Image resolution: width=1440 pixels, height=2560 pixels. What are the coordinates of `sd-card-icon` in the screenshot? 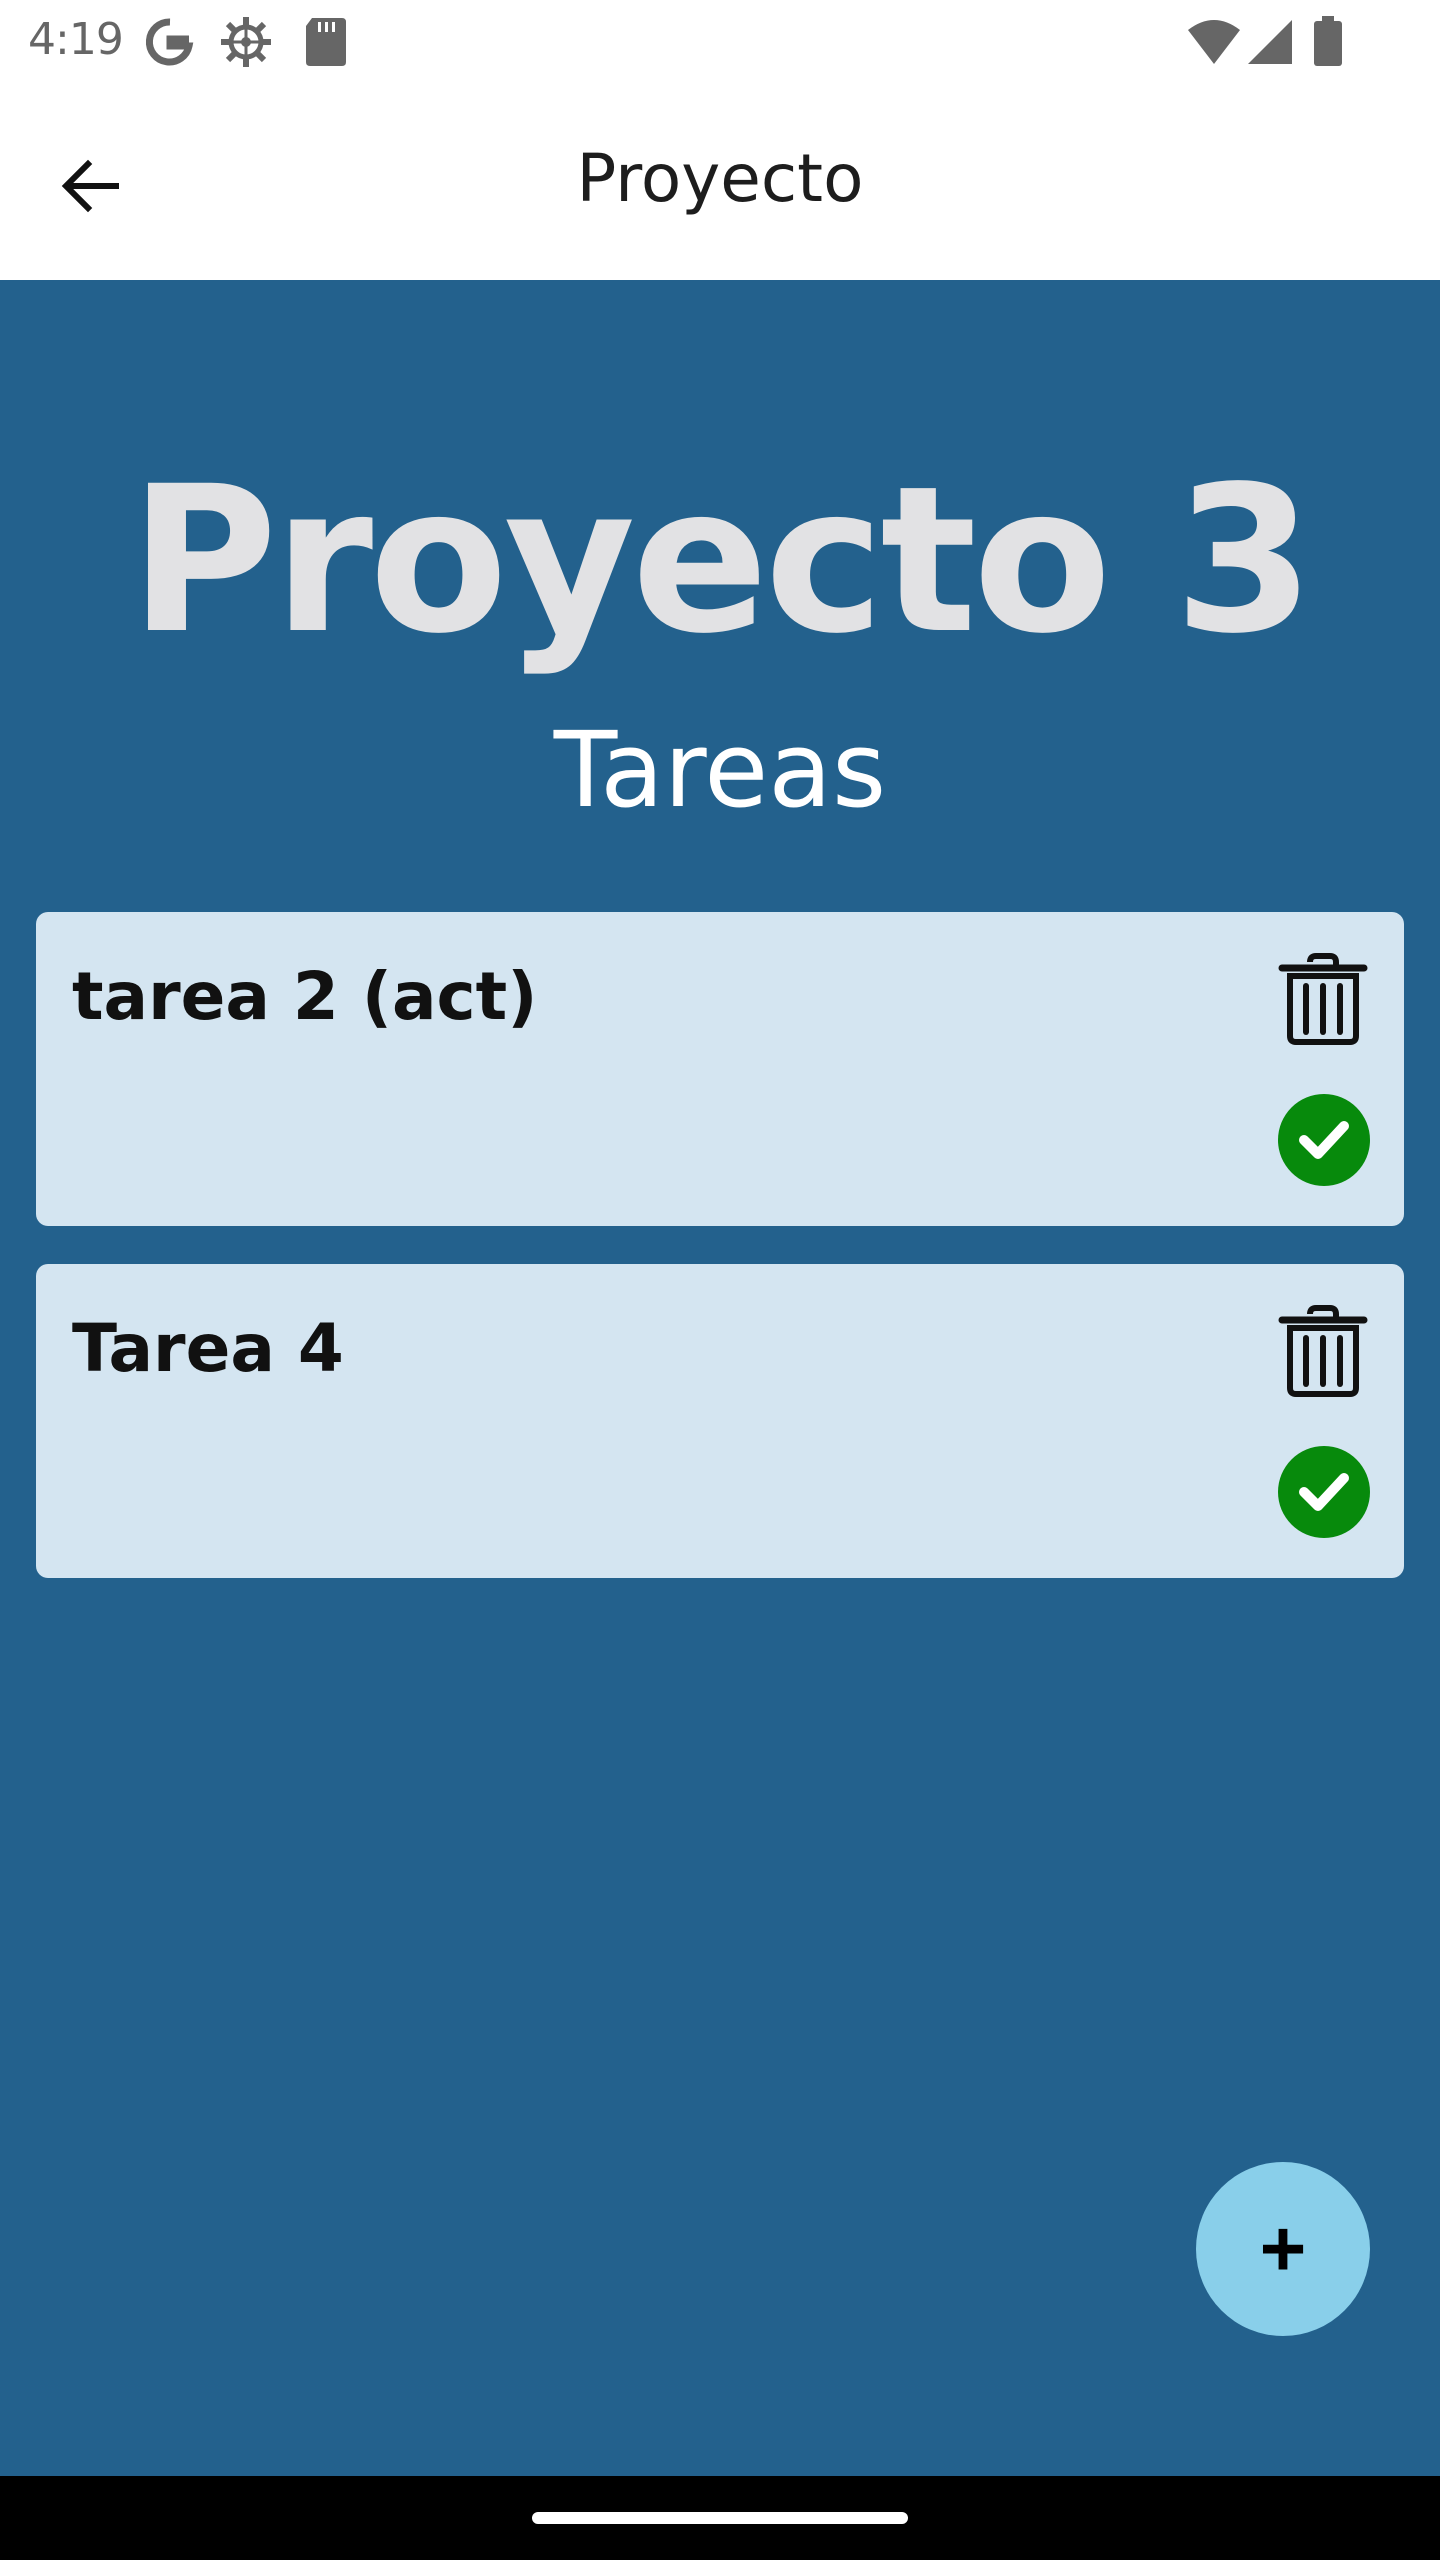 It's located at (326, 42).